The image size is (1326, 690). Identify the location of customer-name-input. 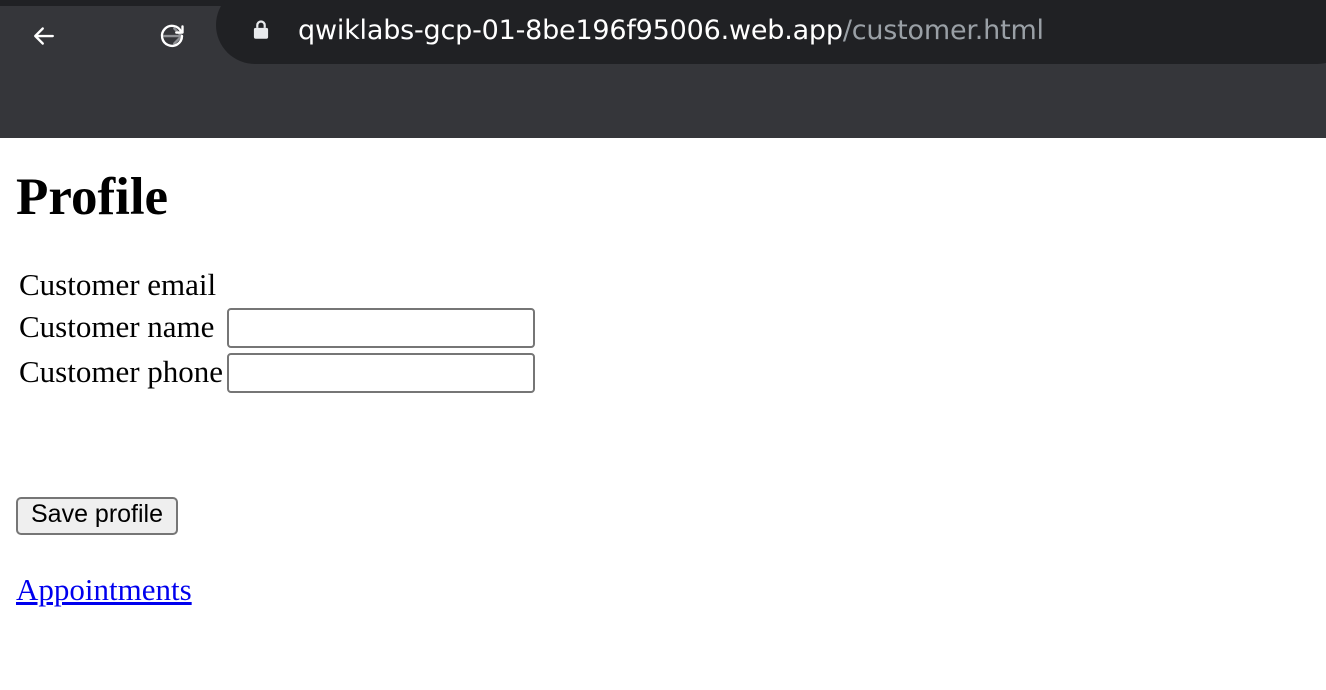
(381, 328).